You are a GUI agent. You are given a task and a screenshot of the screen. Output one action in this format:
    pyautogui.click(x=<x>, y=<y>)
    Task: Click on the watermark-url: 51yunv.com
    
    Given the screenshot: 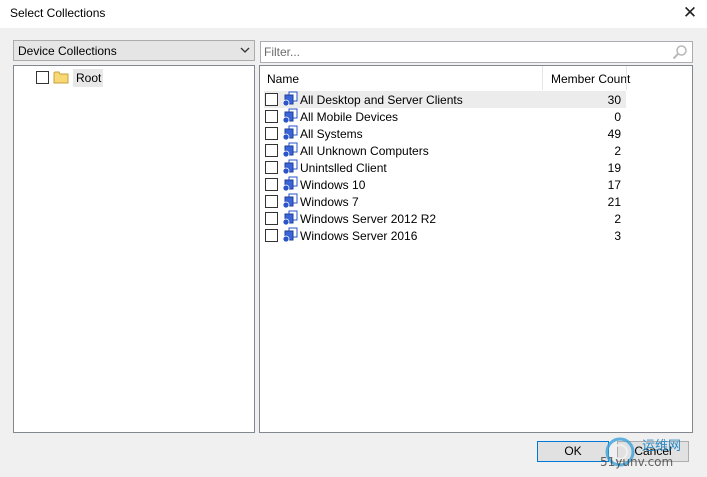 What is the action you would take?
    pyautogui.click(x=636, y=462)
    